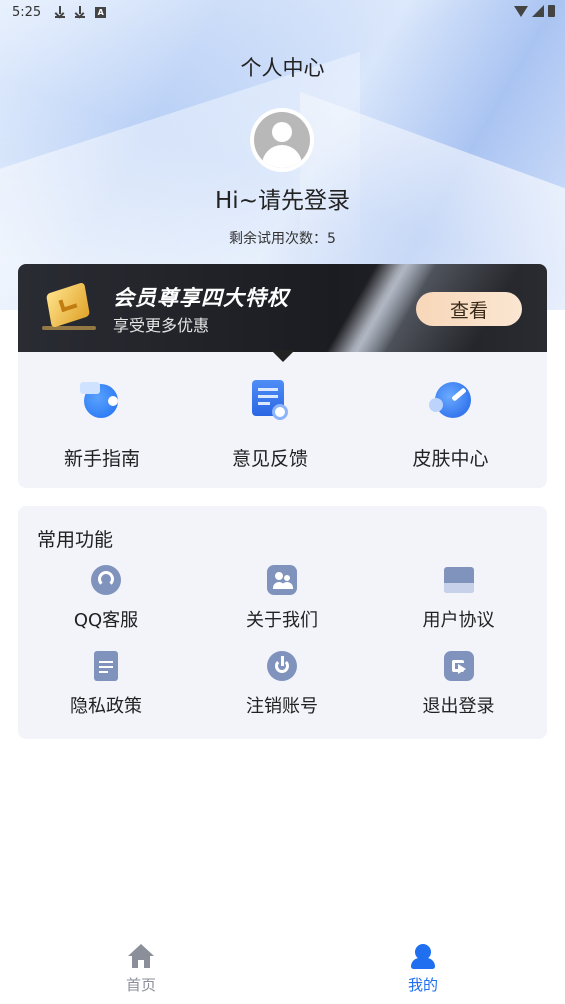  I want to click on status-bar: 5:25 A, so click(282, 12).